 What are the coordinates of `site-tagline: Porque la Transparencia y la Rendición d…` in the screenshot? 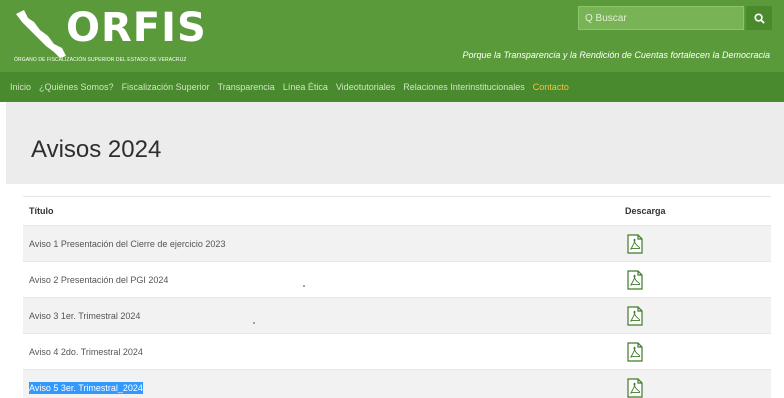 It's located at (616, 55).